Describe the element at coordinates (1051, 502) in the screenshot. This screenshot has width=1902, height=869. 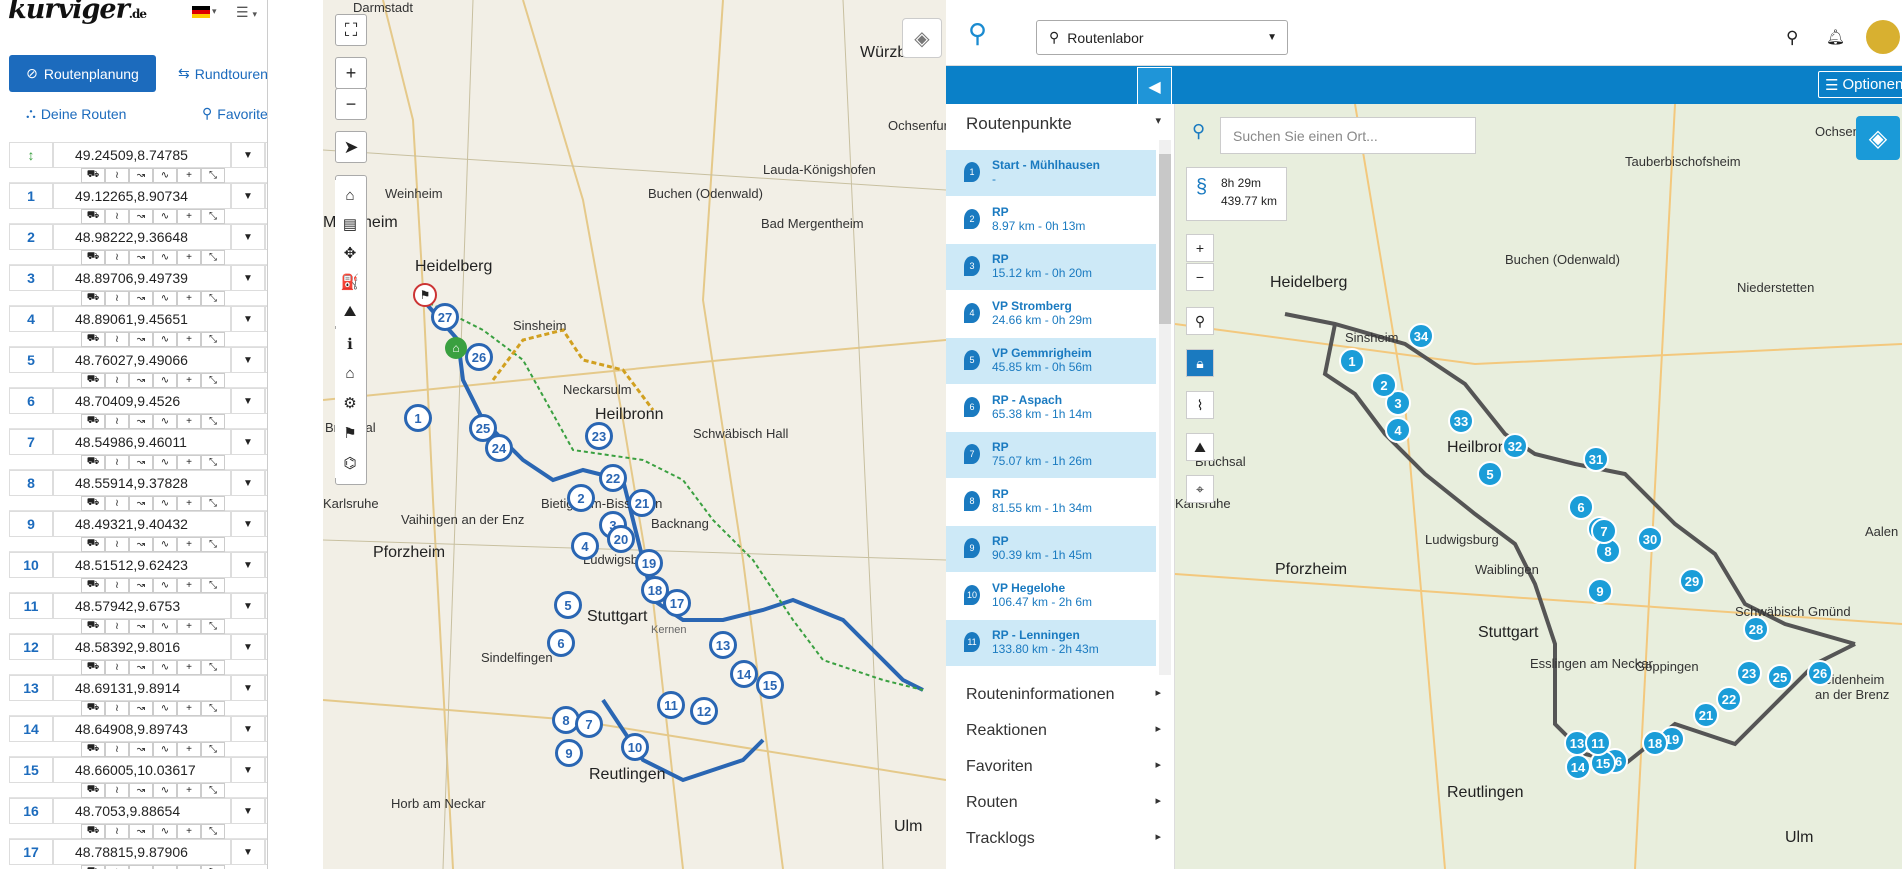
I see `routepoint-item: 8 RP 81.55 km - 1h 34m` at that location.